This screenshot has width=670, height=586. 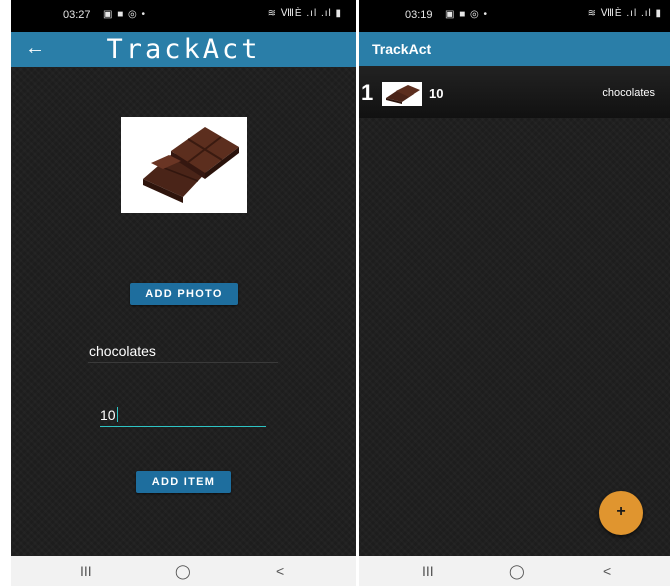 What do you see at coordinates (183, 352) in the screenshot?
I see `item-name-field: chocolates` at bounding box center [183, 352].